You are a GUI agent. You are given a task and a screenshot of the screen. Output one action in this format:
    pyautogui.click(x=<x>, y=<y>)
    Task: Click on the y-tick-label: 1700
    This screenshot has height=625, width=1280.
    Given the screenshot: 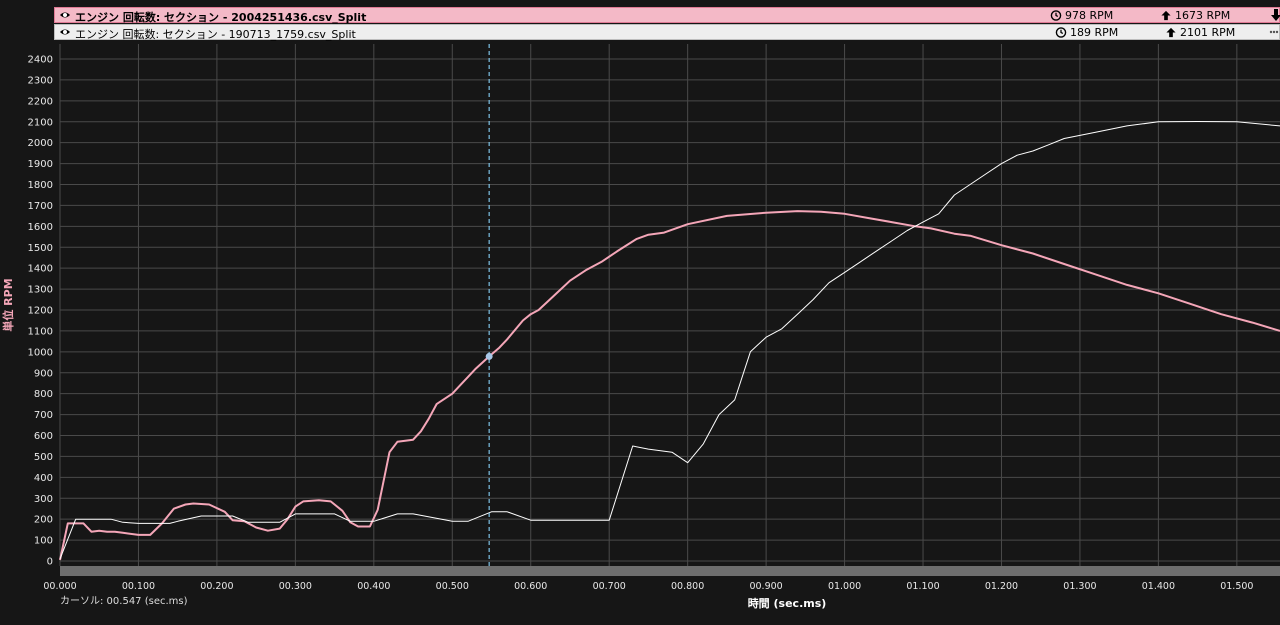 What is the action you would take?
    pyautogui.click(x=40, y=206)
    